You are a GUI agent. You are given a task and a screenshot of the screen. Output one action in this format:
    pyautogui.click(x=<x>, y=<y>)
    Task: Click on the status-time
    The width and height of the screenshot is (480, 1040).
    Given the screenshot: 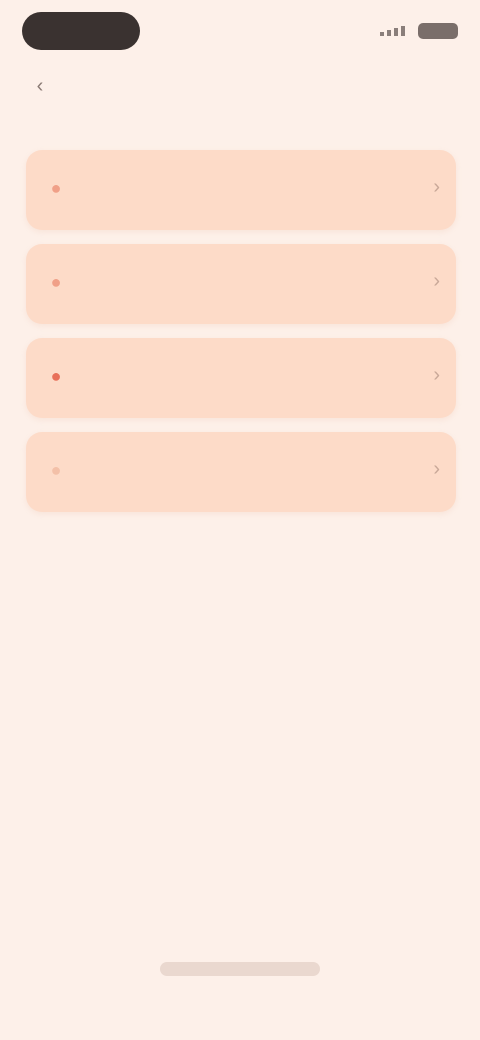 What is the action you would take?
    pyautogui.click(x=81, y=31)
    